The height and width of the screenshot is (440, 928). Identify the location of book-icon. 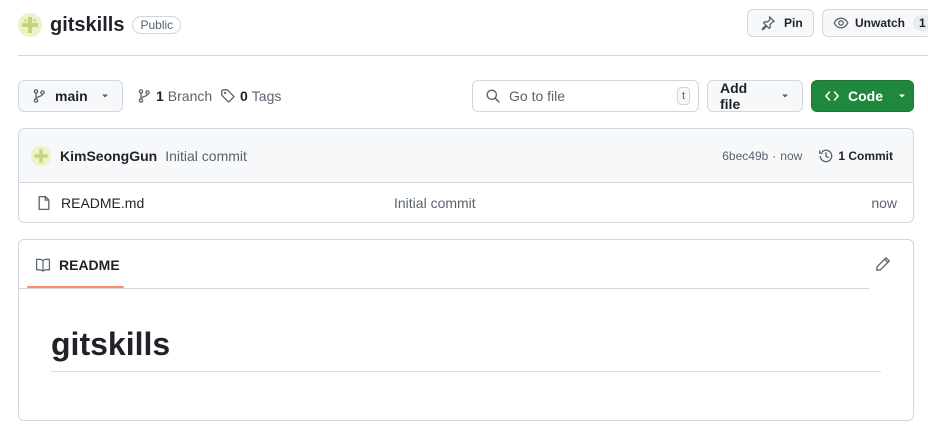
(43, 265).